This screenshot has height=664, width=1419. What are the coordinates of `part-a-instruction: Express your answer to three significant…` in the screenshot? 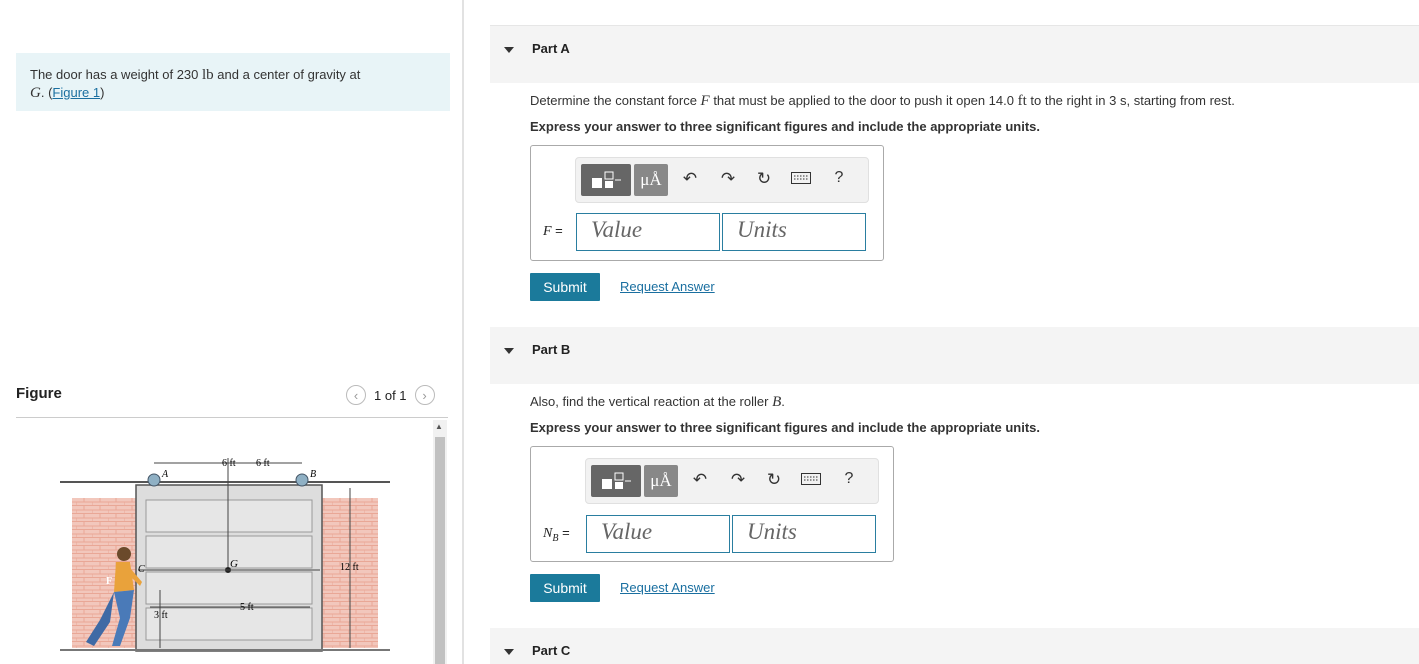 It's located at (785, 126).